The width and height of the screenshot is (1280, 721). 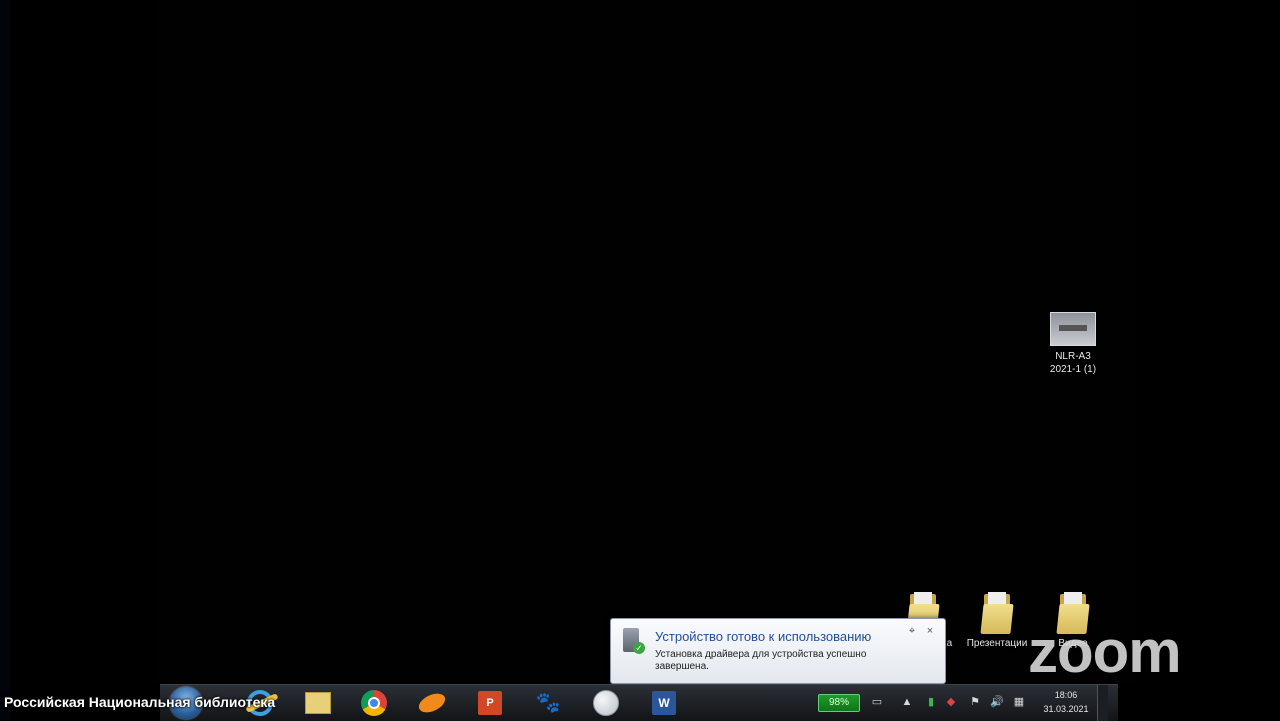 I want to click on powerpoint-icon: P, so click(x=490, y=703).